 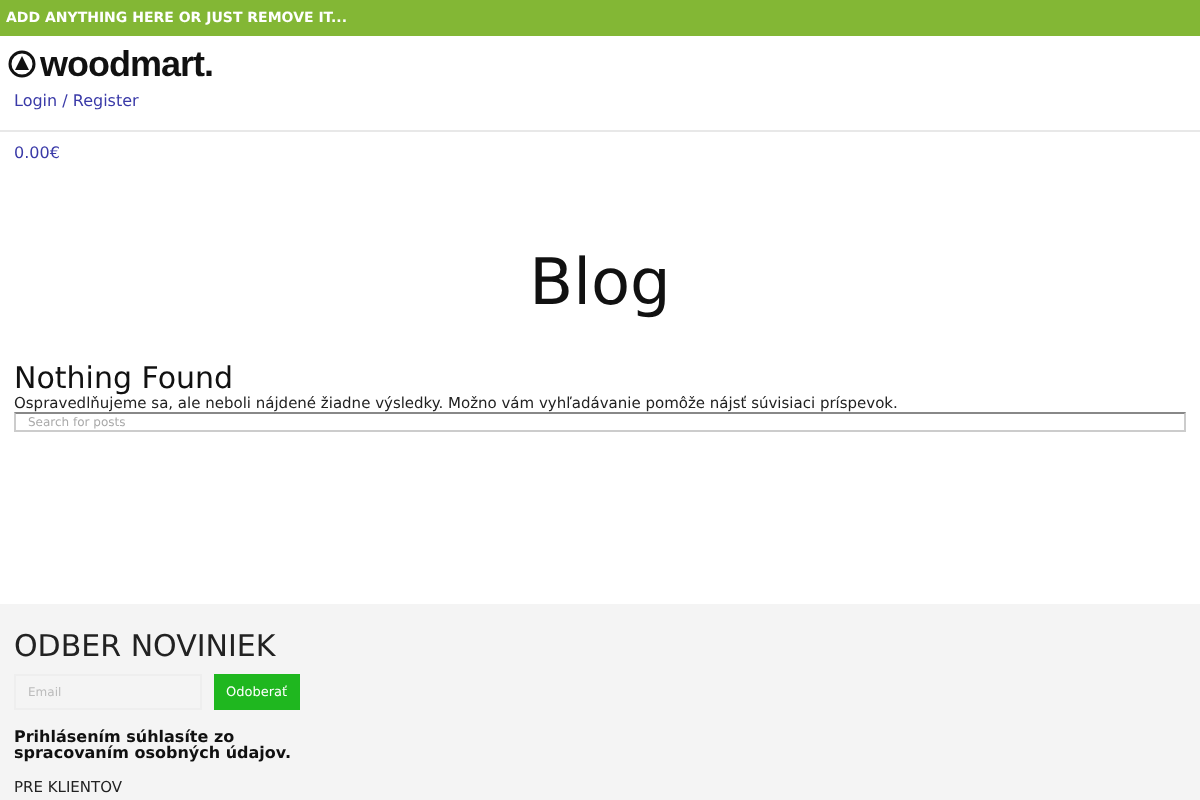 I want to click on cart-total-link: 0.00€, so click(x=37, y=153).